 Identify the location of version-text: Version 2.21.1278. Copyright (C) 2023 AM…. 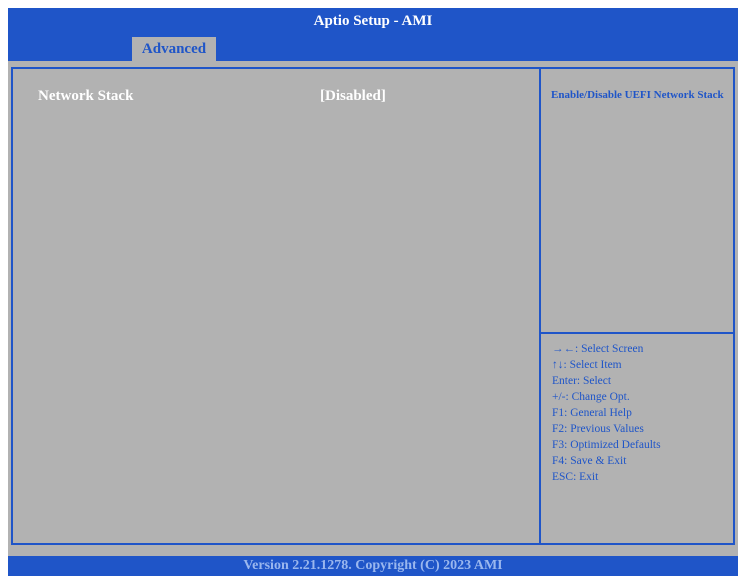
(373, 565).